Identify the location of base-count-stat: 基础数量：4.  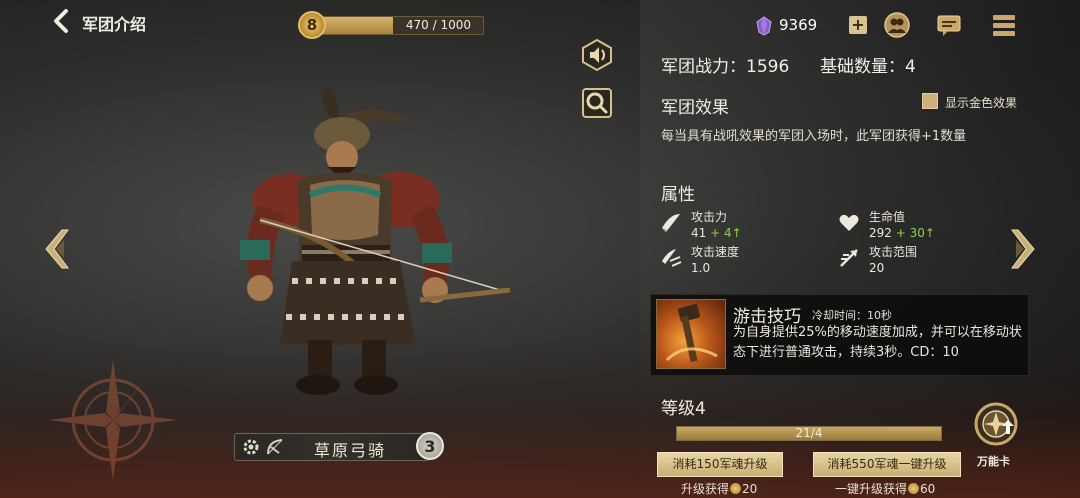
(868, 67).